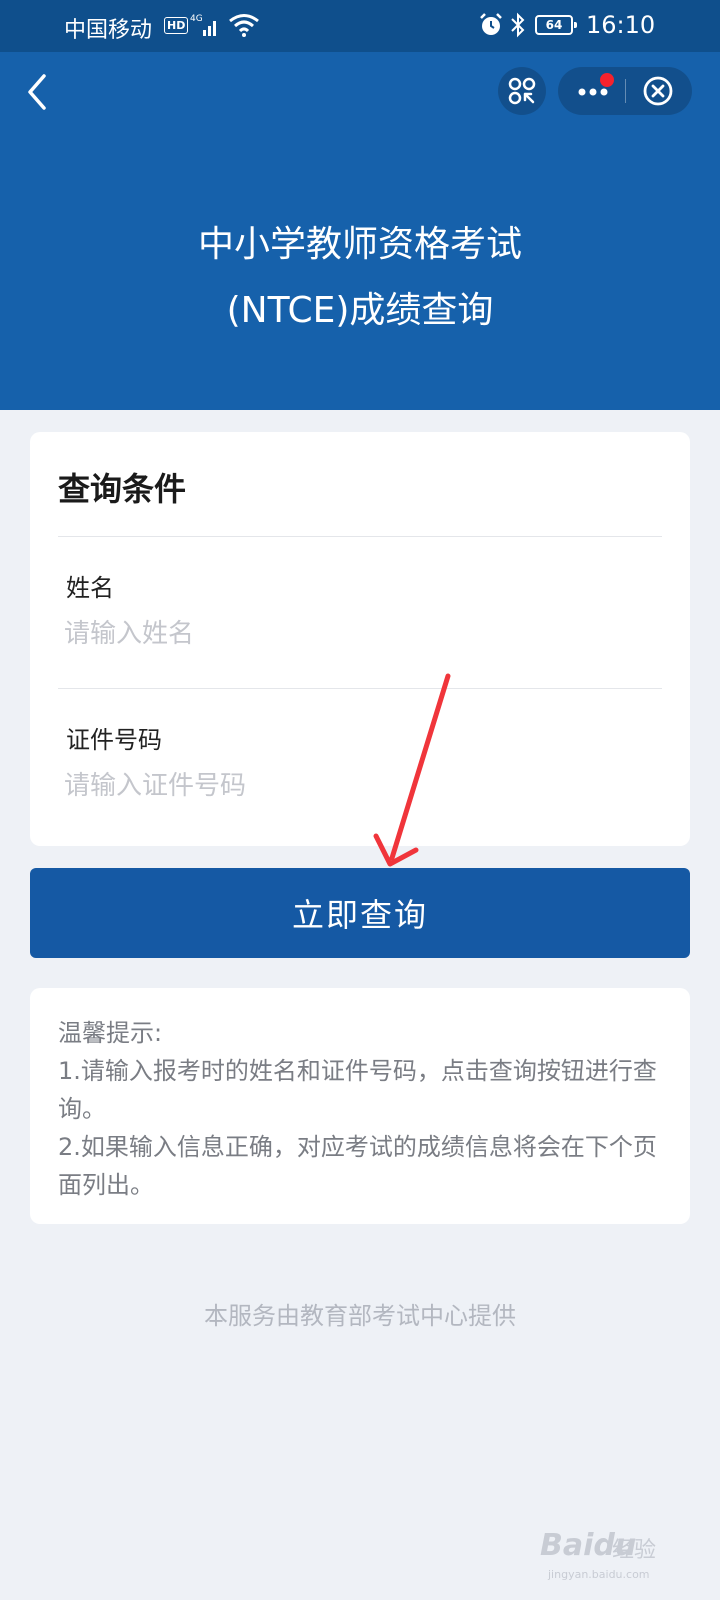 This screenshot has height=1600, width=720. What do you see at coordinates (176, 25) in the screenshot?
I see `hd-badge: HD` at bounding box center [176, 25].